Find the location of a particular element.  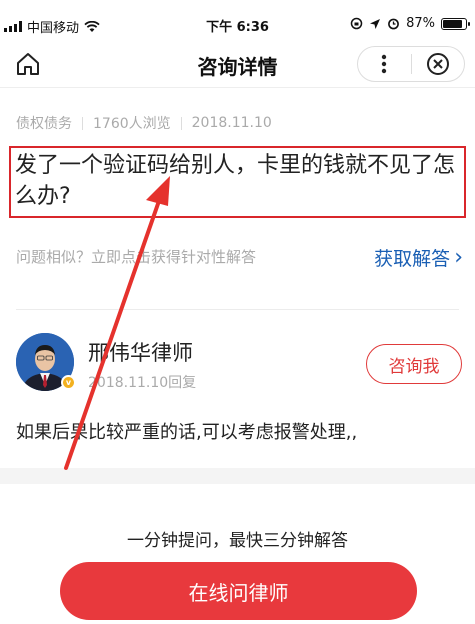

orientation-lock-icon is located at coordinates (356, 23).